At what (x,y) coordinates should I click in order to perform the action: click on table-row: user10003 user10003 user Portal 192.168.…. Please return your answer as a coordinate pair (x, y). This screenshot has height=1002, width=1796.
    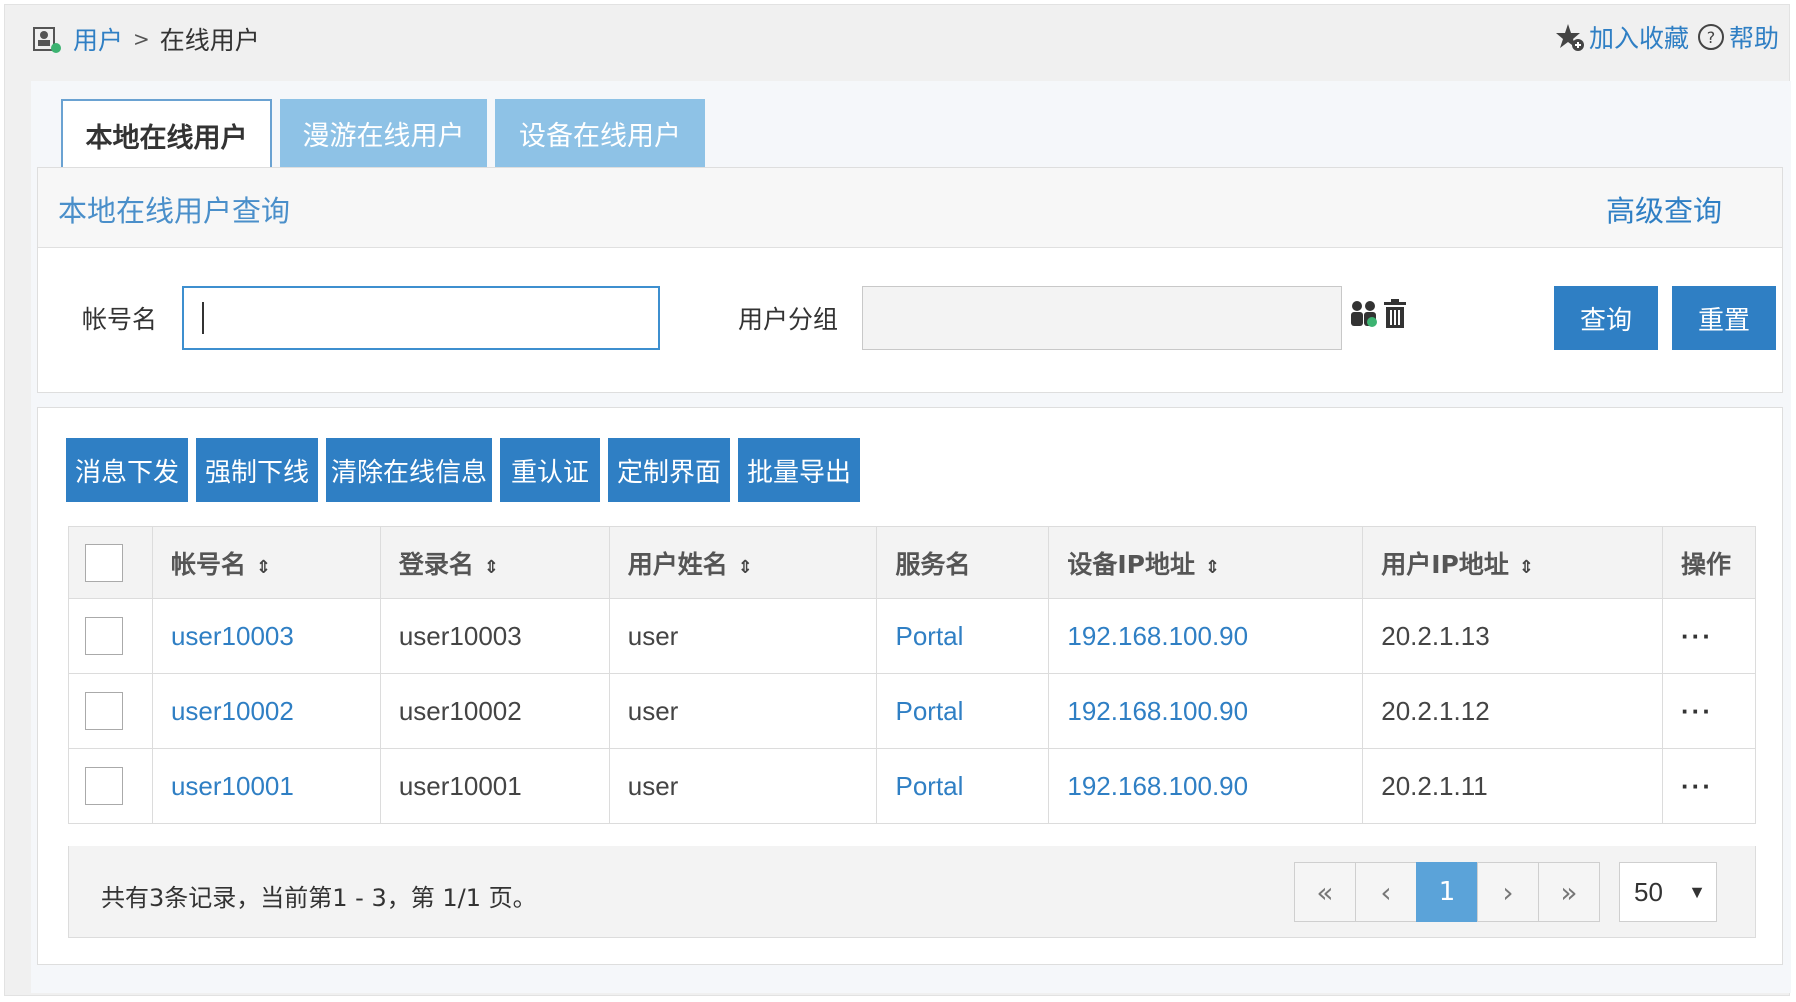
    Looking at the image, I should click on (912, 636).